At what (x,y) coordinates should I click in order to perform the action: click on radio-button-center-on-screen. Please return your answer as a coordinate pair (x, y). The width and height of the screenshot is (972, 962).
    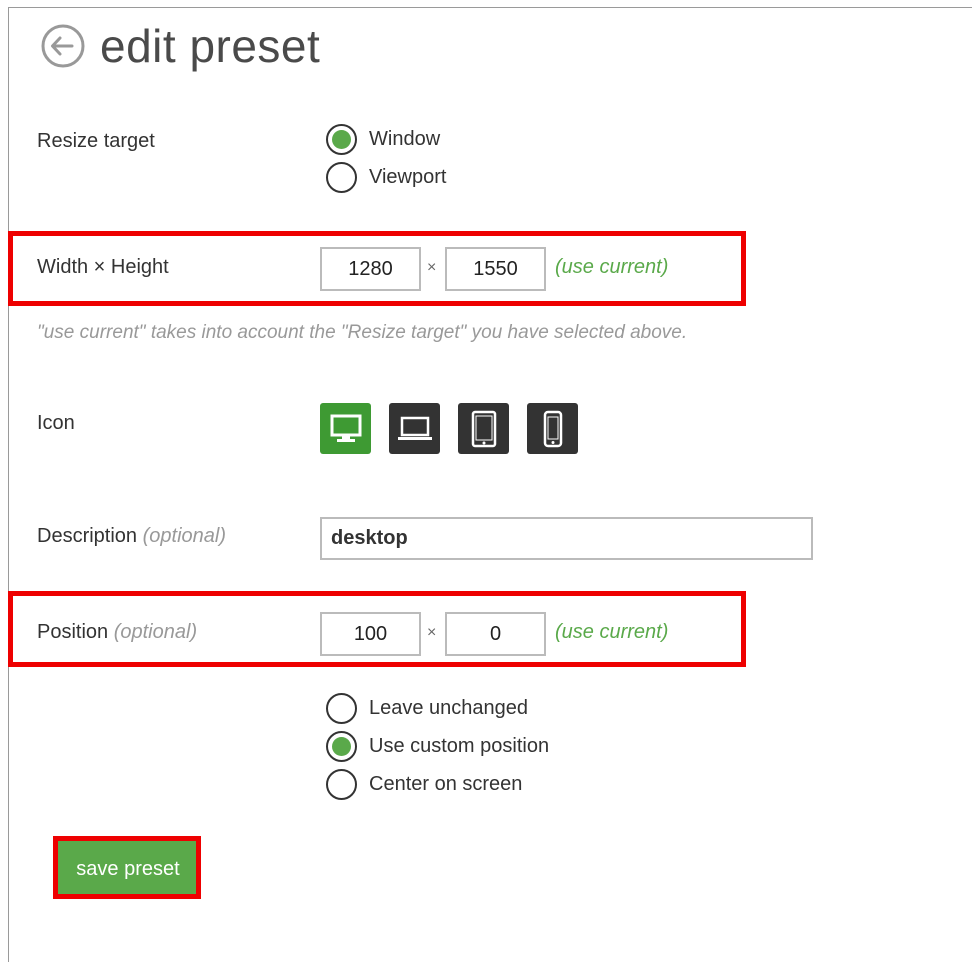
    Looking at the image, I should click on (341, 784).